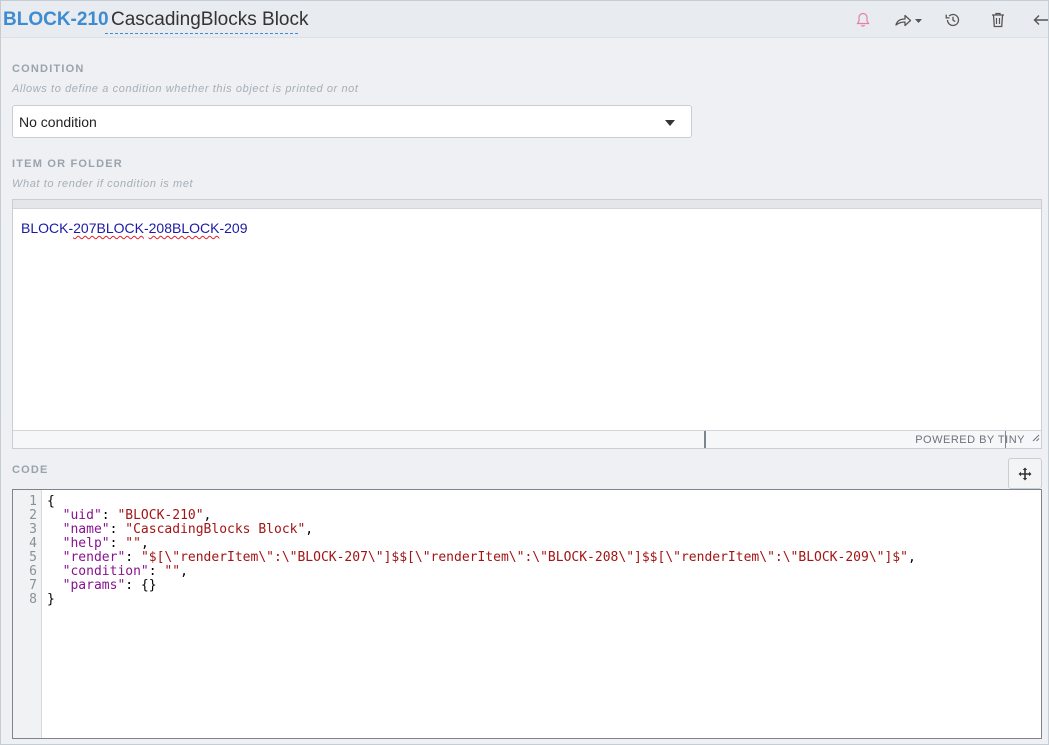 The width and height of the screenshot is (1049, 745). I want to click on line-number: 8, so click(33, 599).